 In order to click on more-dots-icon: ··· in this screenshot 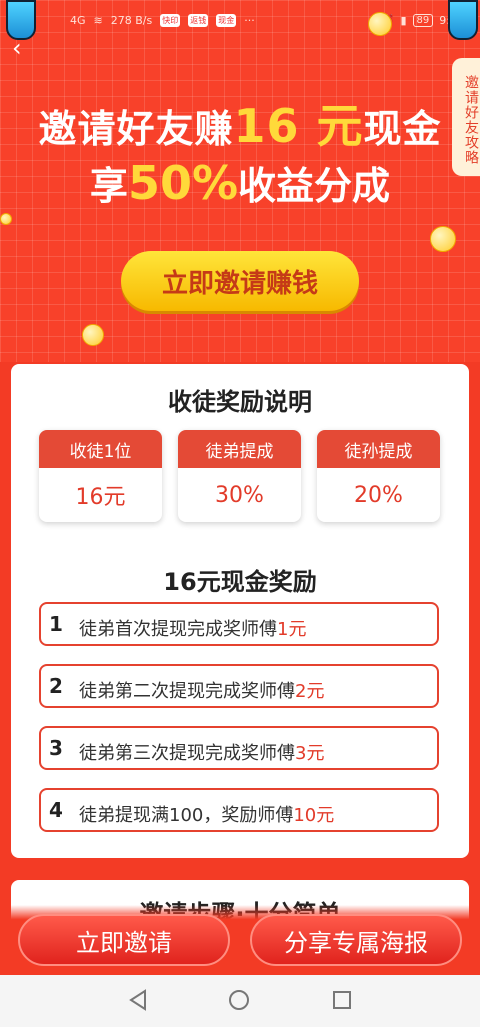, I will do `click(249, 20)`.